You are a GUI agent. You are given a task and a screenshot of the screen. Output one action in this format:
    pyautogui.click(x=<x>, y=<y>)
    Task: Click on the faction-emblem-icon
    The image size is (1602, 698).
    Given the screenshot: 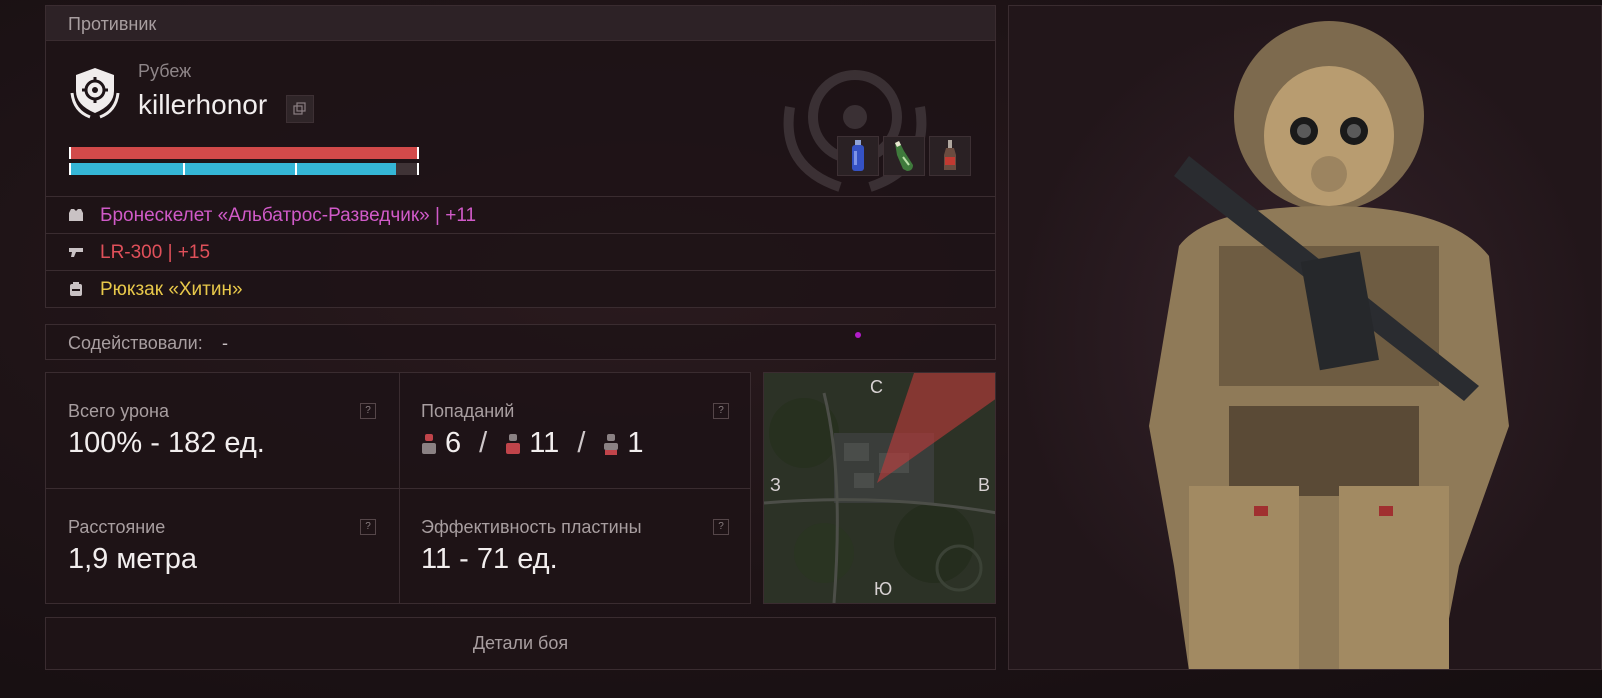 What is the action you would take?
    pyautogui.click(x=95, y=93)
    